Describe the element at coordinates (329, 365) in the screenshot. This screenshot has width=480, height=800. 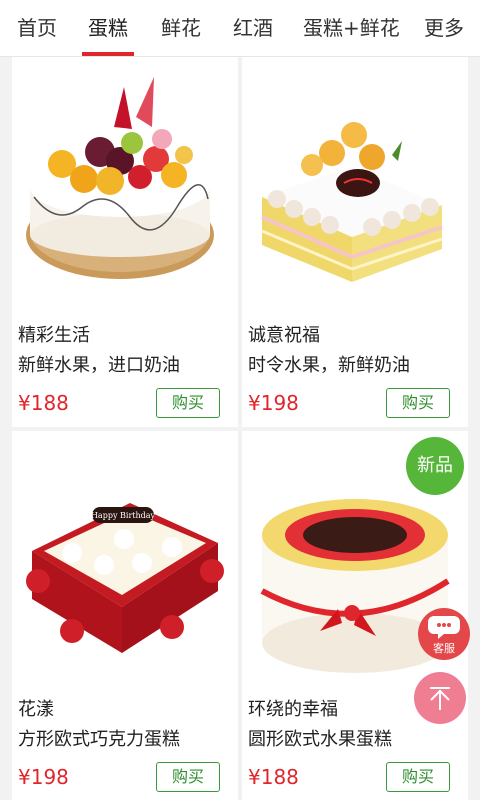
I see `product-description: 时令水果，新鲜奶油` at that location.